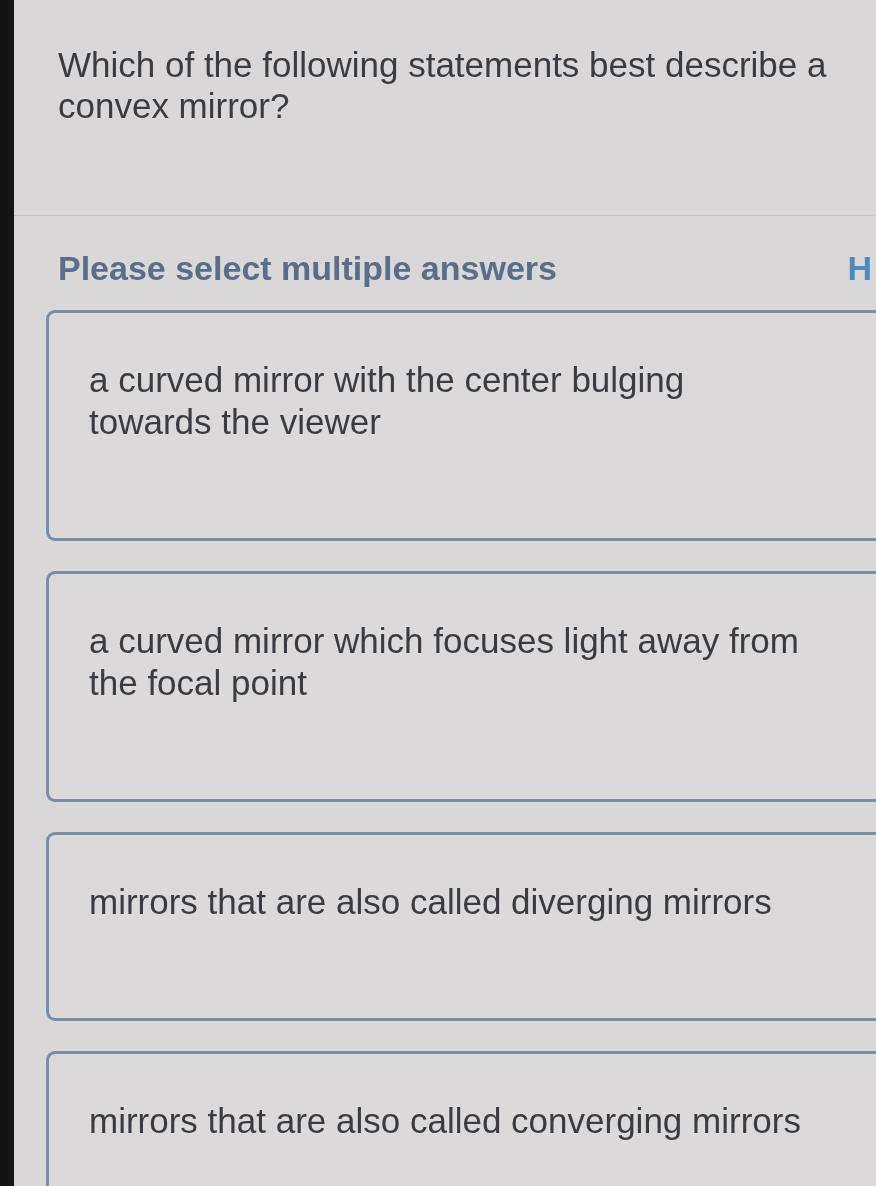  Describe the element at coordinates (443, 85) in the screenshot. I see `question-text: Which of the following statements best describe a convex mirror?` at that location.